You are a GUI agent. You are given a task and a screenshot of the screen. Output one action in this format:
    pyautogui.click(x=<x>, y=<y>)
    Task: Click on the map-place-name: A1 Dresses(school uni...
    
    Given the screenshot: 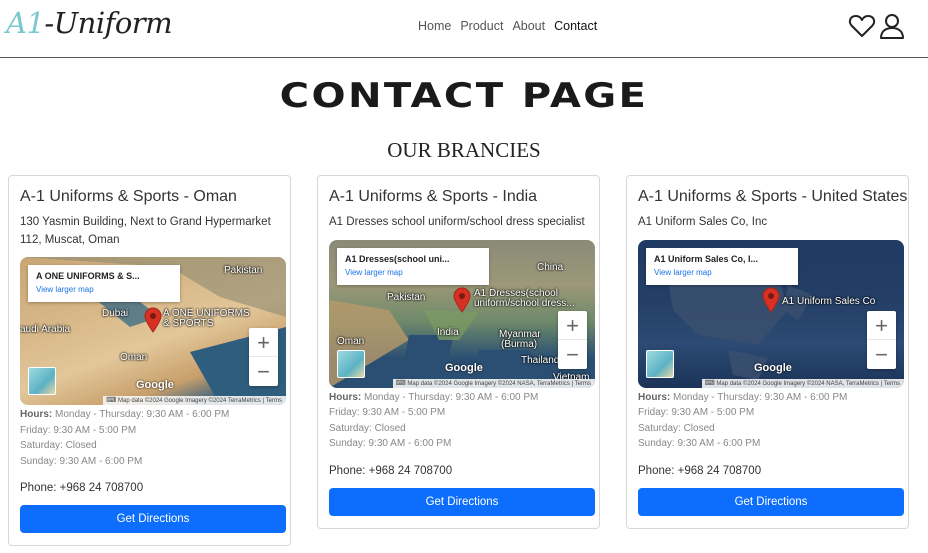 What is the action you would take?
    pyautogui.click(x=397, y=258)
    